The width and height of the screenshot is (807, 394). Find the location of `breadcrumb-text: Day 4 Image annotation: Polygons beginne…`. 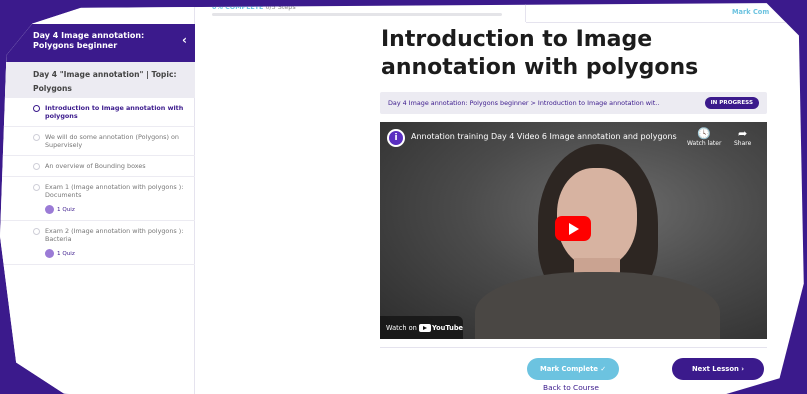

breadcrumb-text: Day 4 Image annotation: Polygons beginne… is located at coordinates (523, 103).